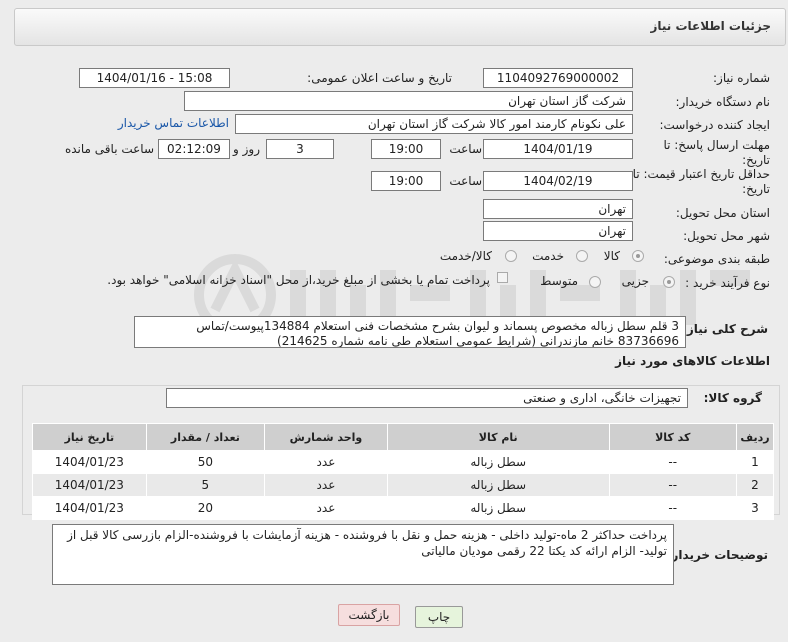  I want to click on validity-time-field: 19:00, so click(406, 181).